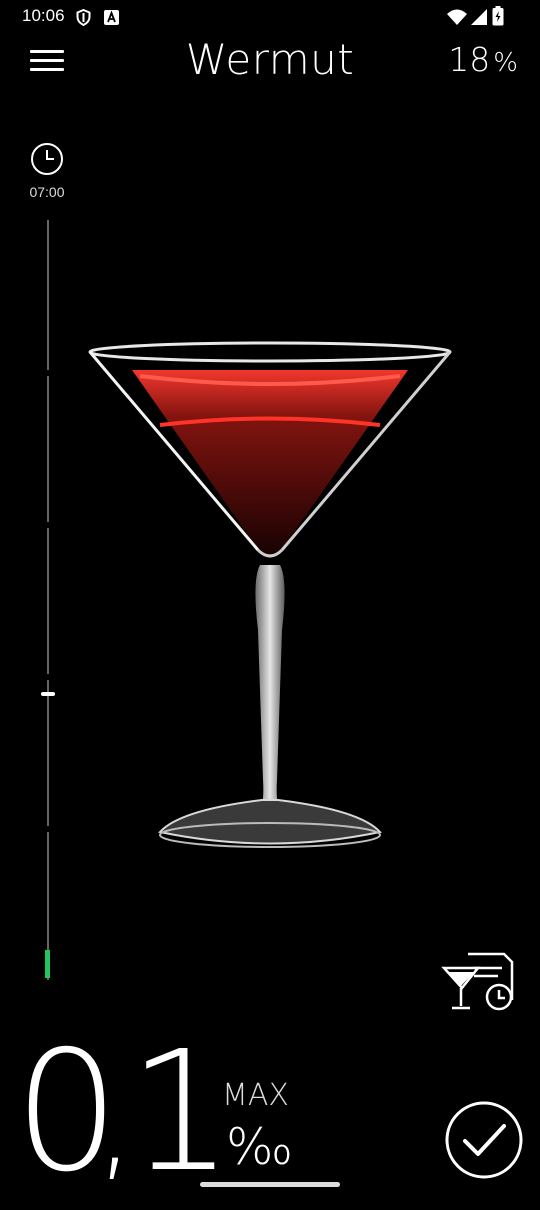  What do you see at coordinates (270, 62) in the screenshot?
I see `app-header: Wermut 18%` at bounding box center [270, 62].